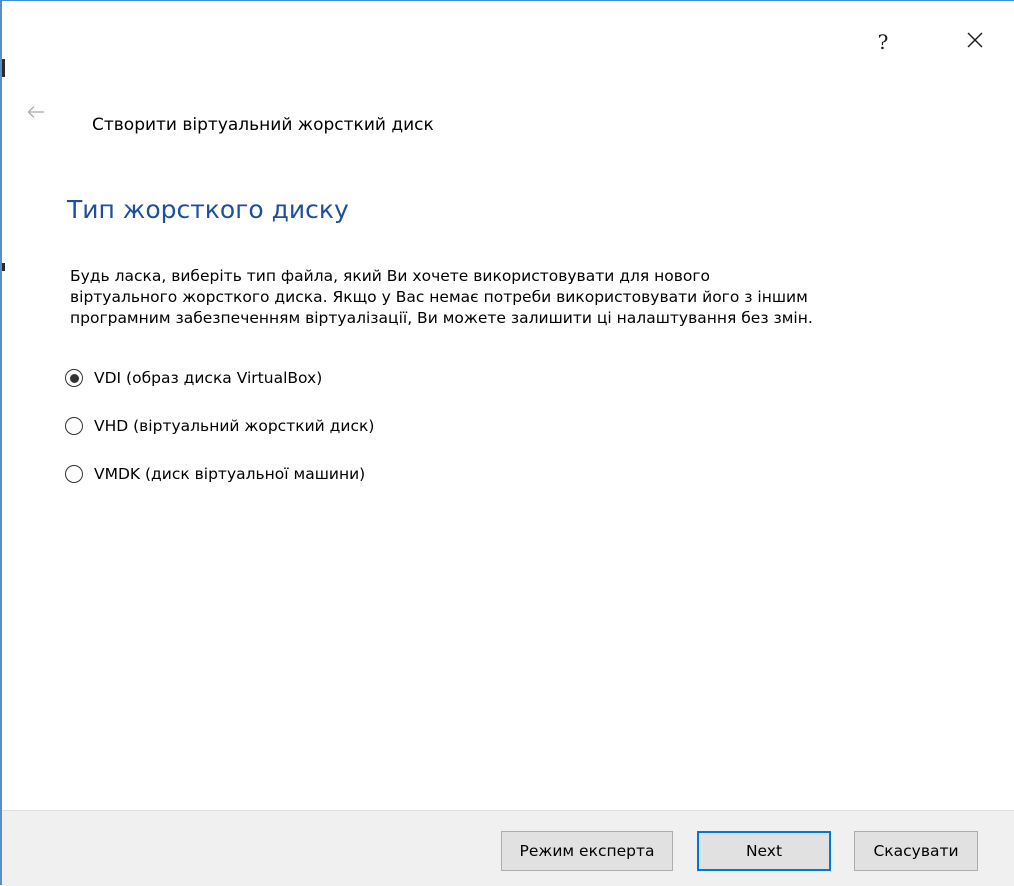 The width and height of the screenshot is (1014, 886). Describe the element at coordinates (263, 125) in the screenshot. I see `wizard-title: Створити віртуальний жорсткий диск` at that location.